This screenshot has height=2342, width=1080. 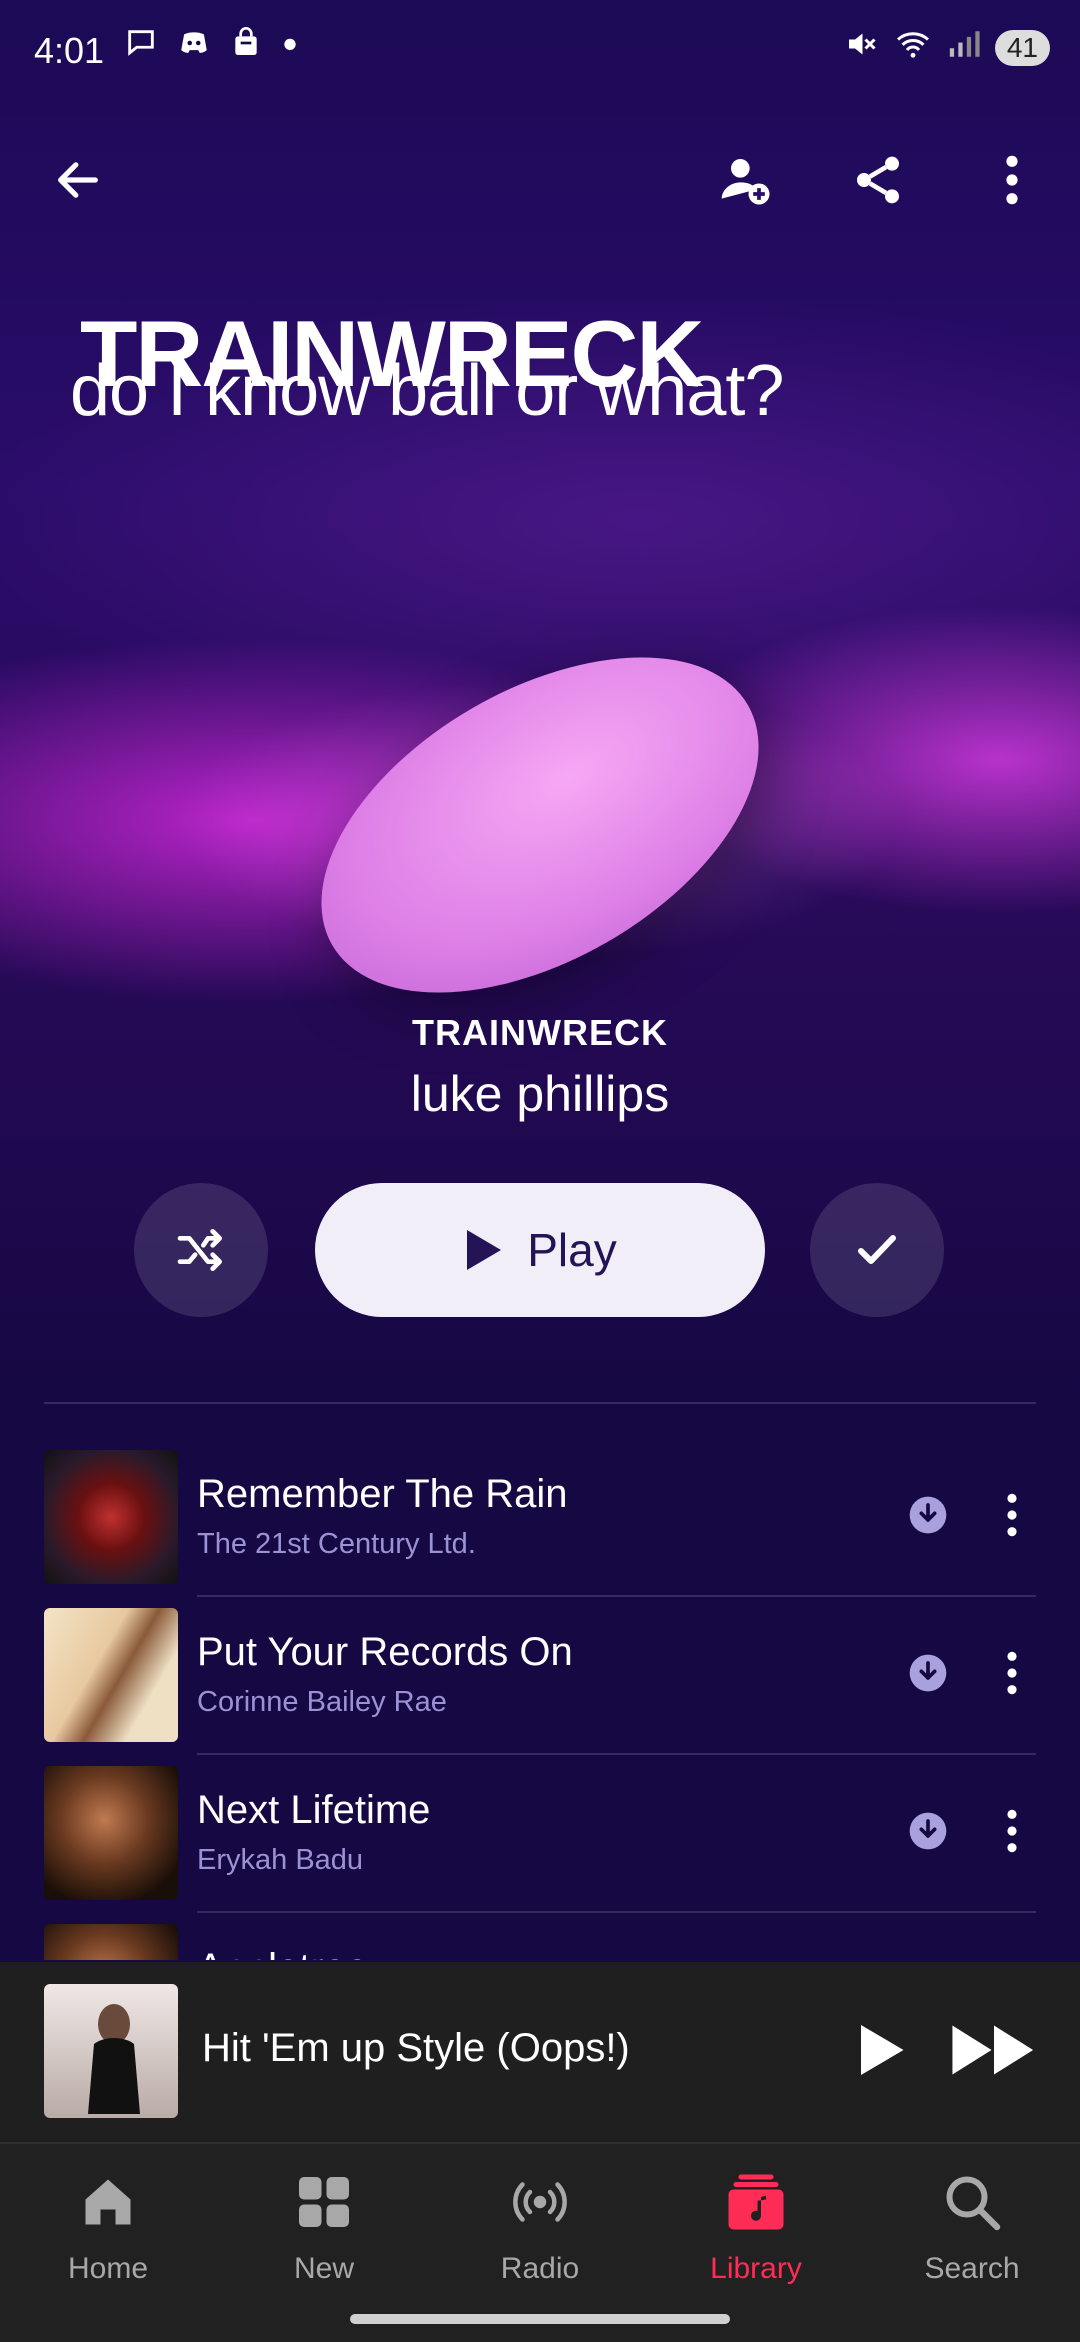 What do you see at coordinates (913, 48) in the screenshot?
I see `wifi-icon` at bounding box center [913, 48].